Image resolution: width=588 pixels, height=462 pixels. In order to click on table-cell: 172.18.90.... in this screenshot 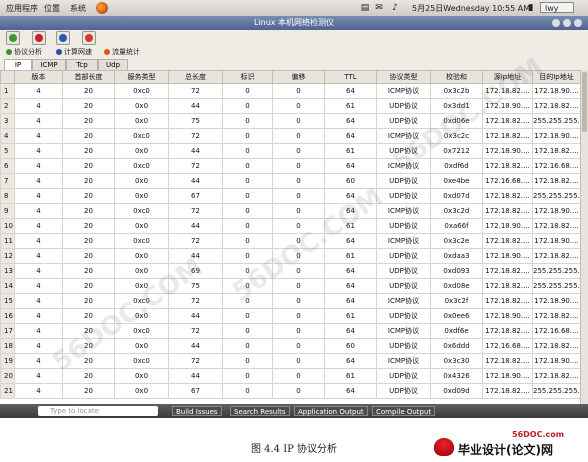, I will do `click(556, 241)`.